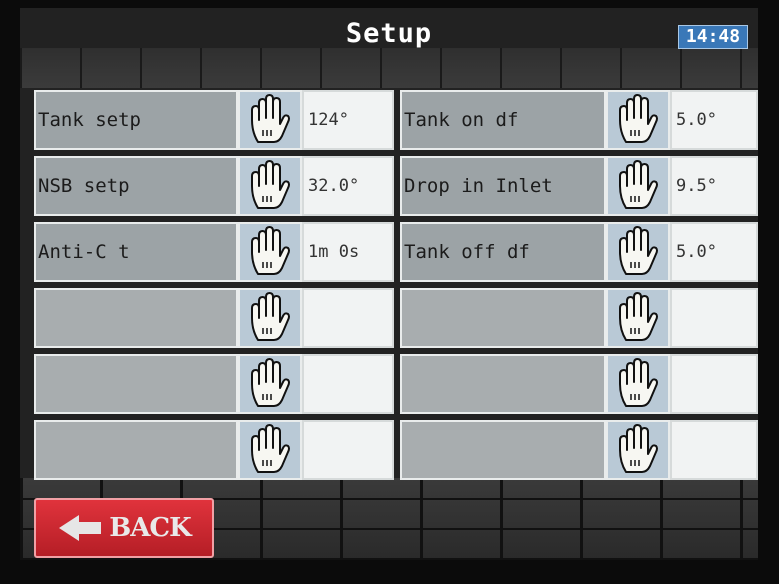 The height and width of the screenshot is (584, 779). I want to click on back-label: BACK, so click(150, 528).